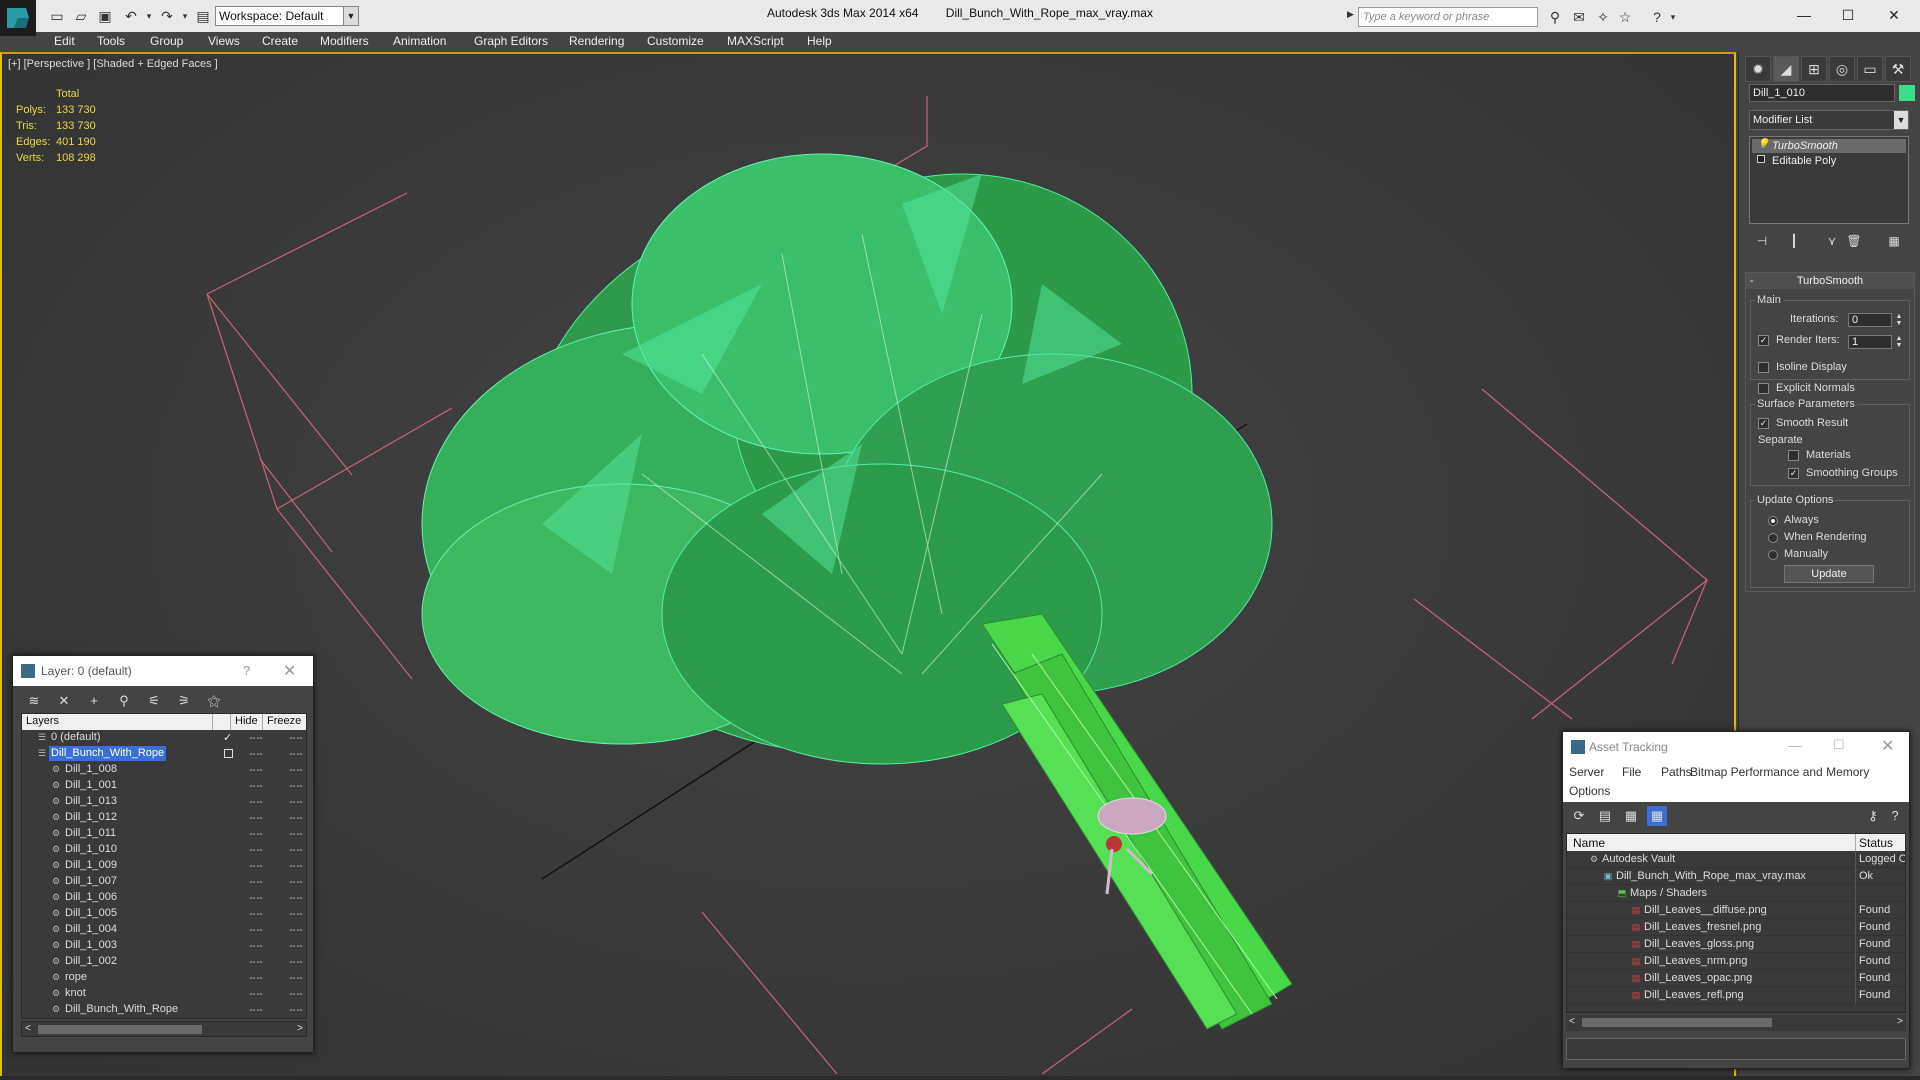 This screenshot has height=1080, width=1920. What do you see at coordinates (1900, 1021) in the screenshot?
I see `scroll-right-icon: >` at bounding box center [1900, 1021].